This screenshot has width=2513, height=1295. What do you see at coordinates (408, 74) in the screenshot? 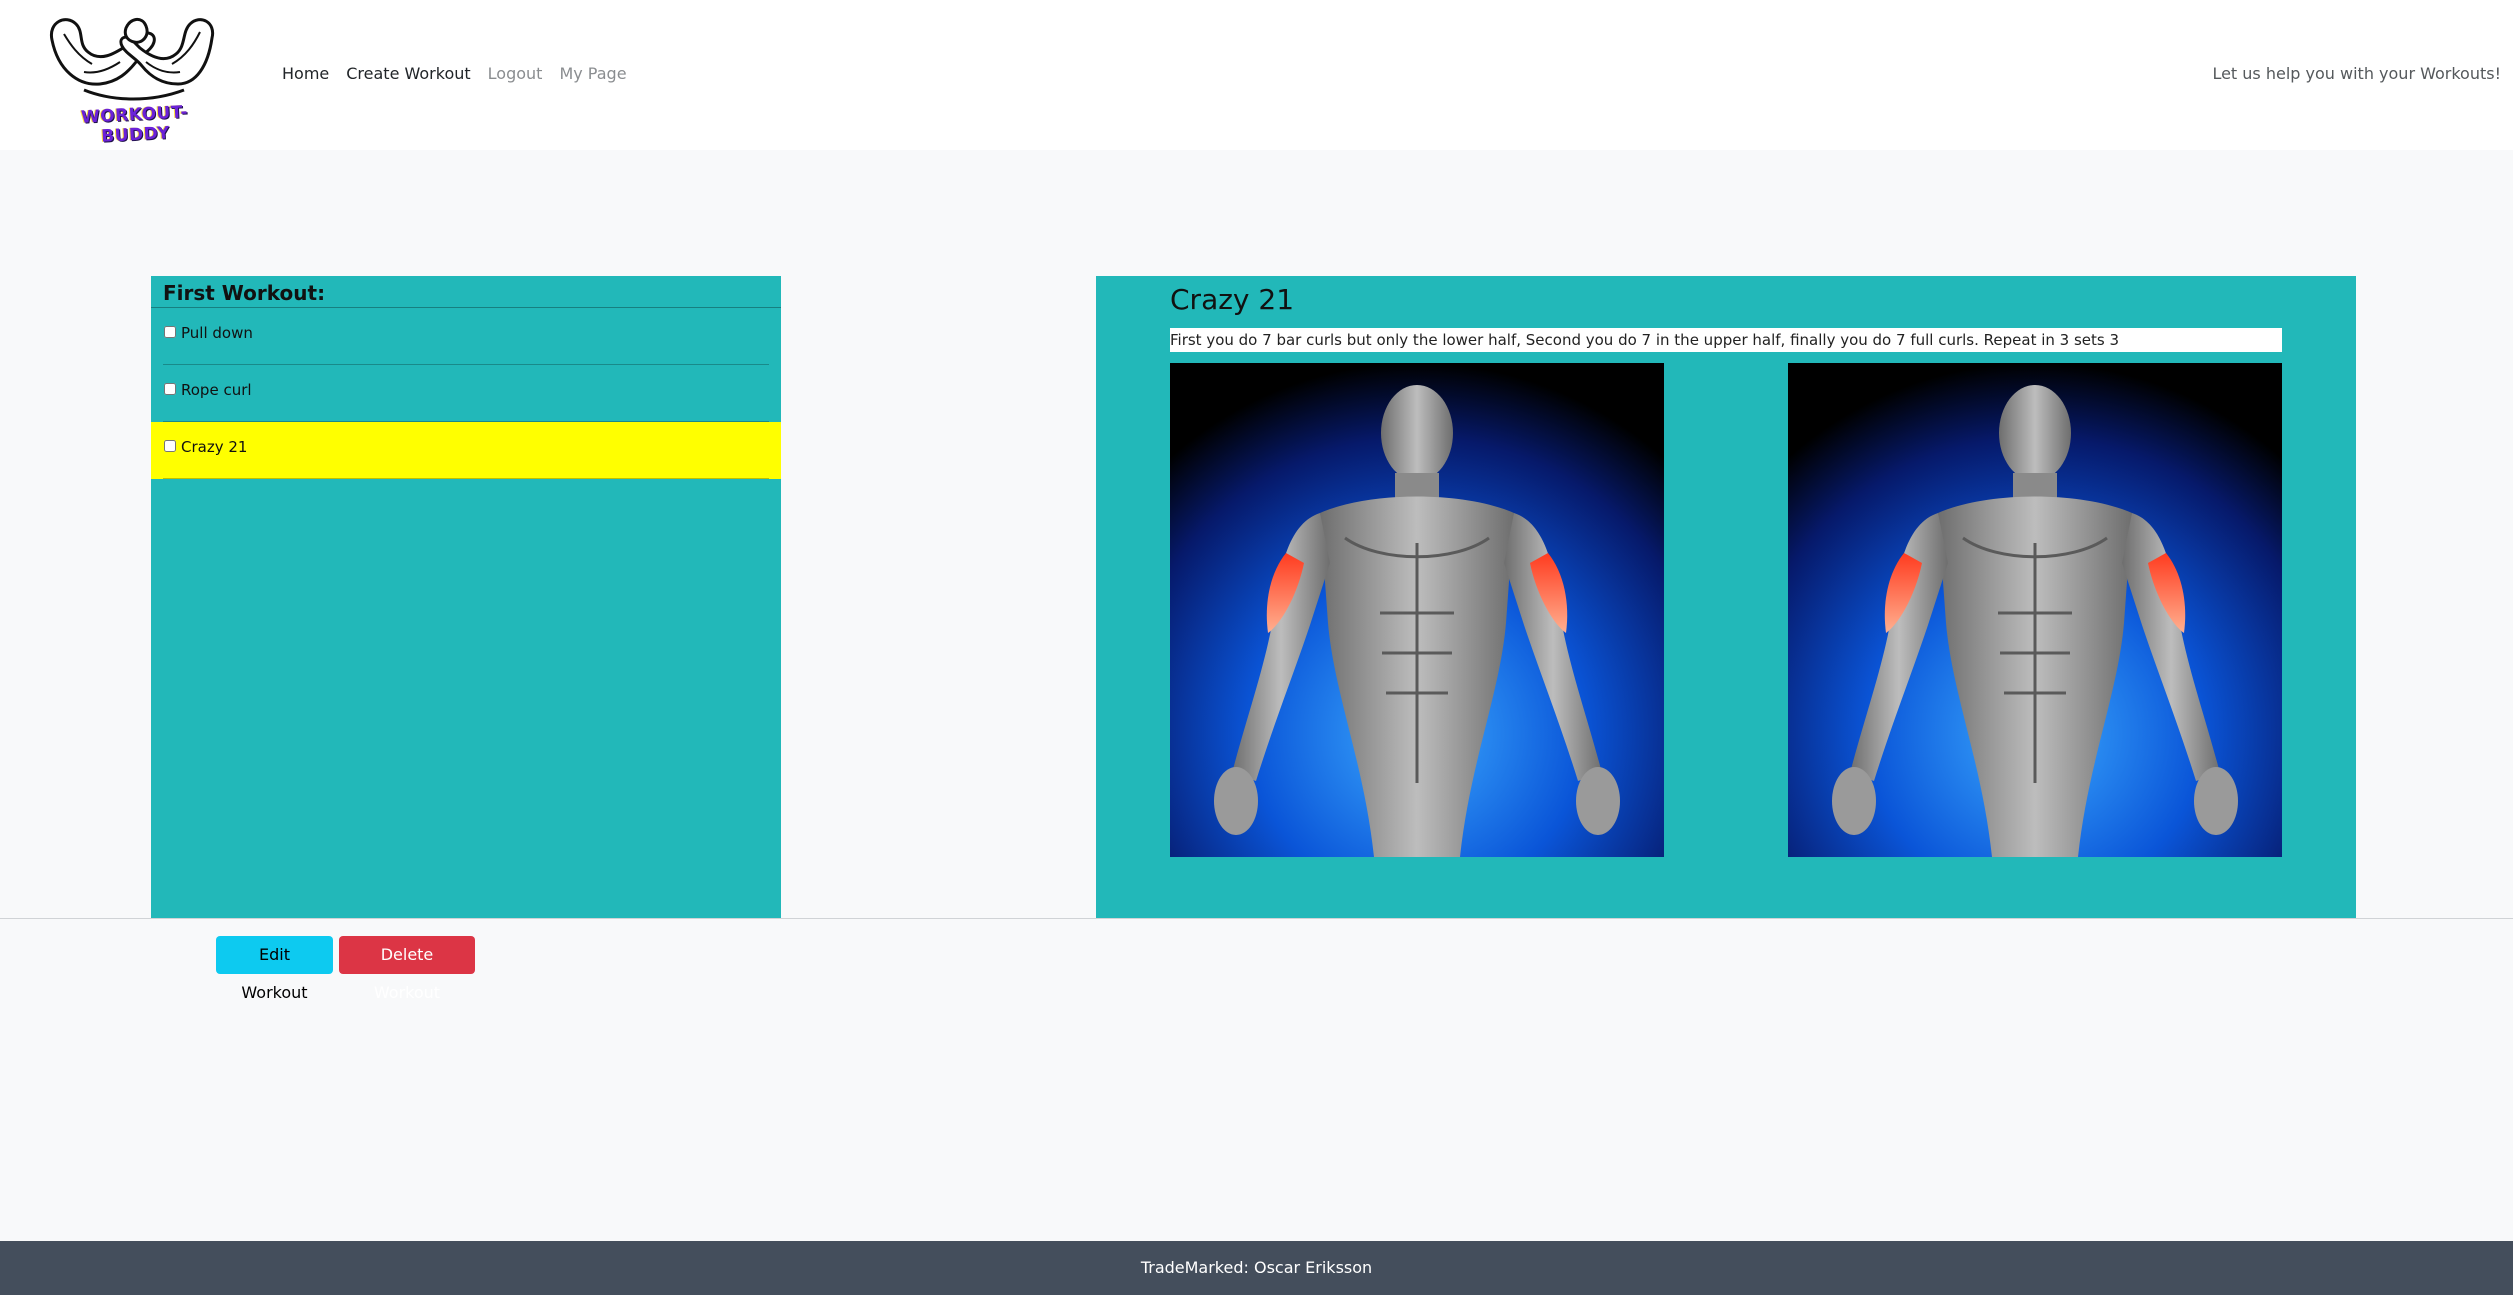
I see `nav-link-create-workout: Create Workout` at bounding box center [408, 74].